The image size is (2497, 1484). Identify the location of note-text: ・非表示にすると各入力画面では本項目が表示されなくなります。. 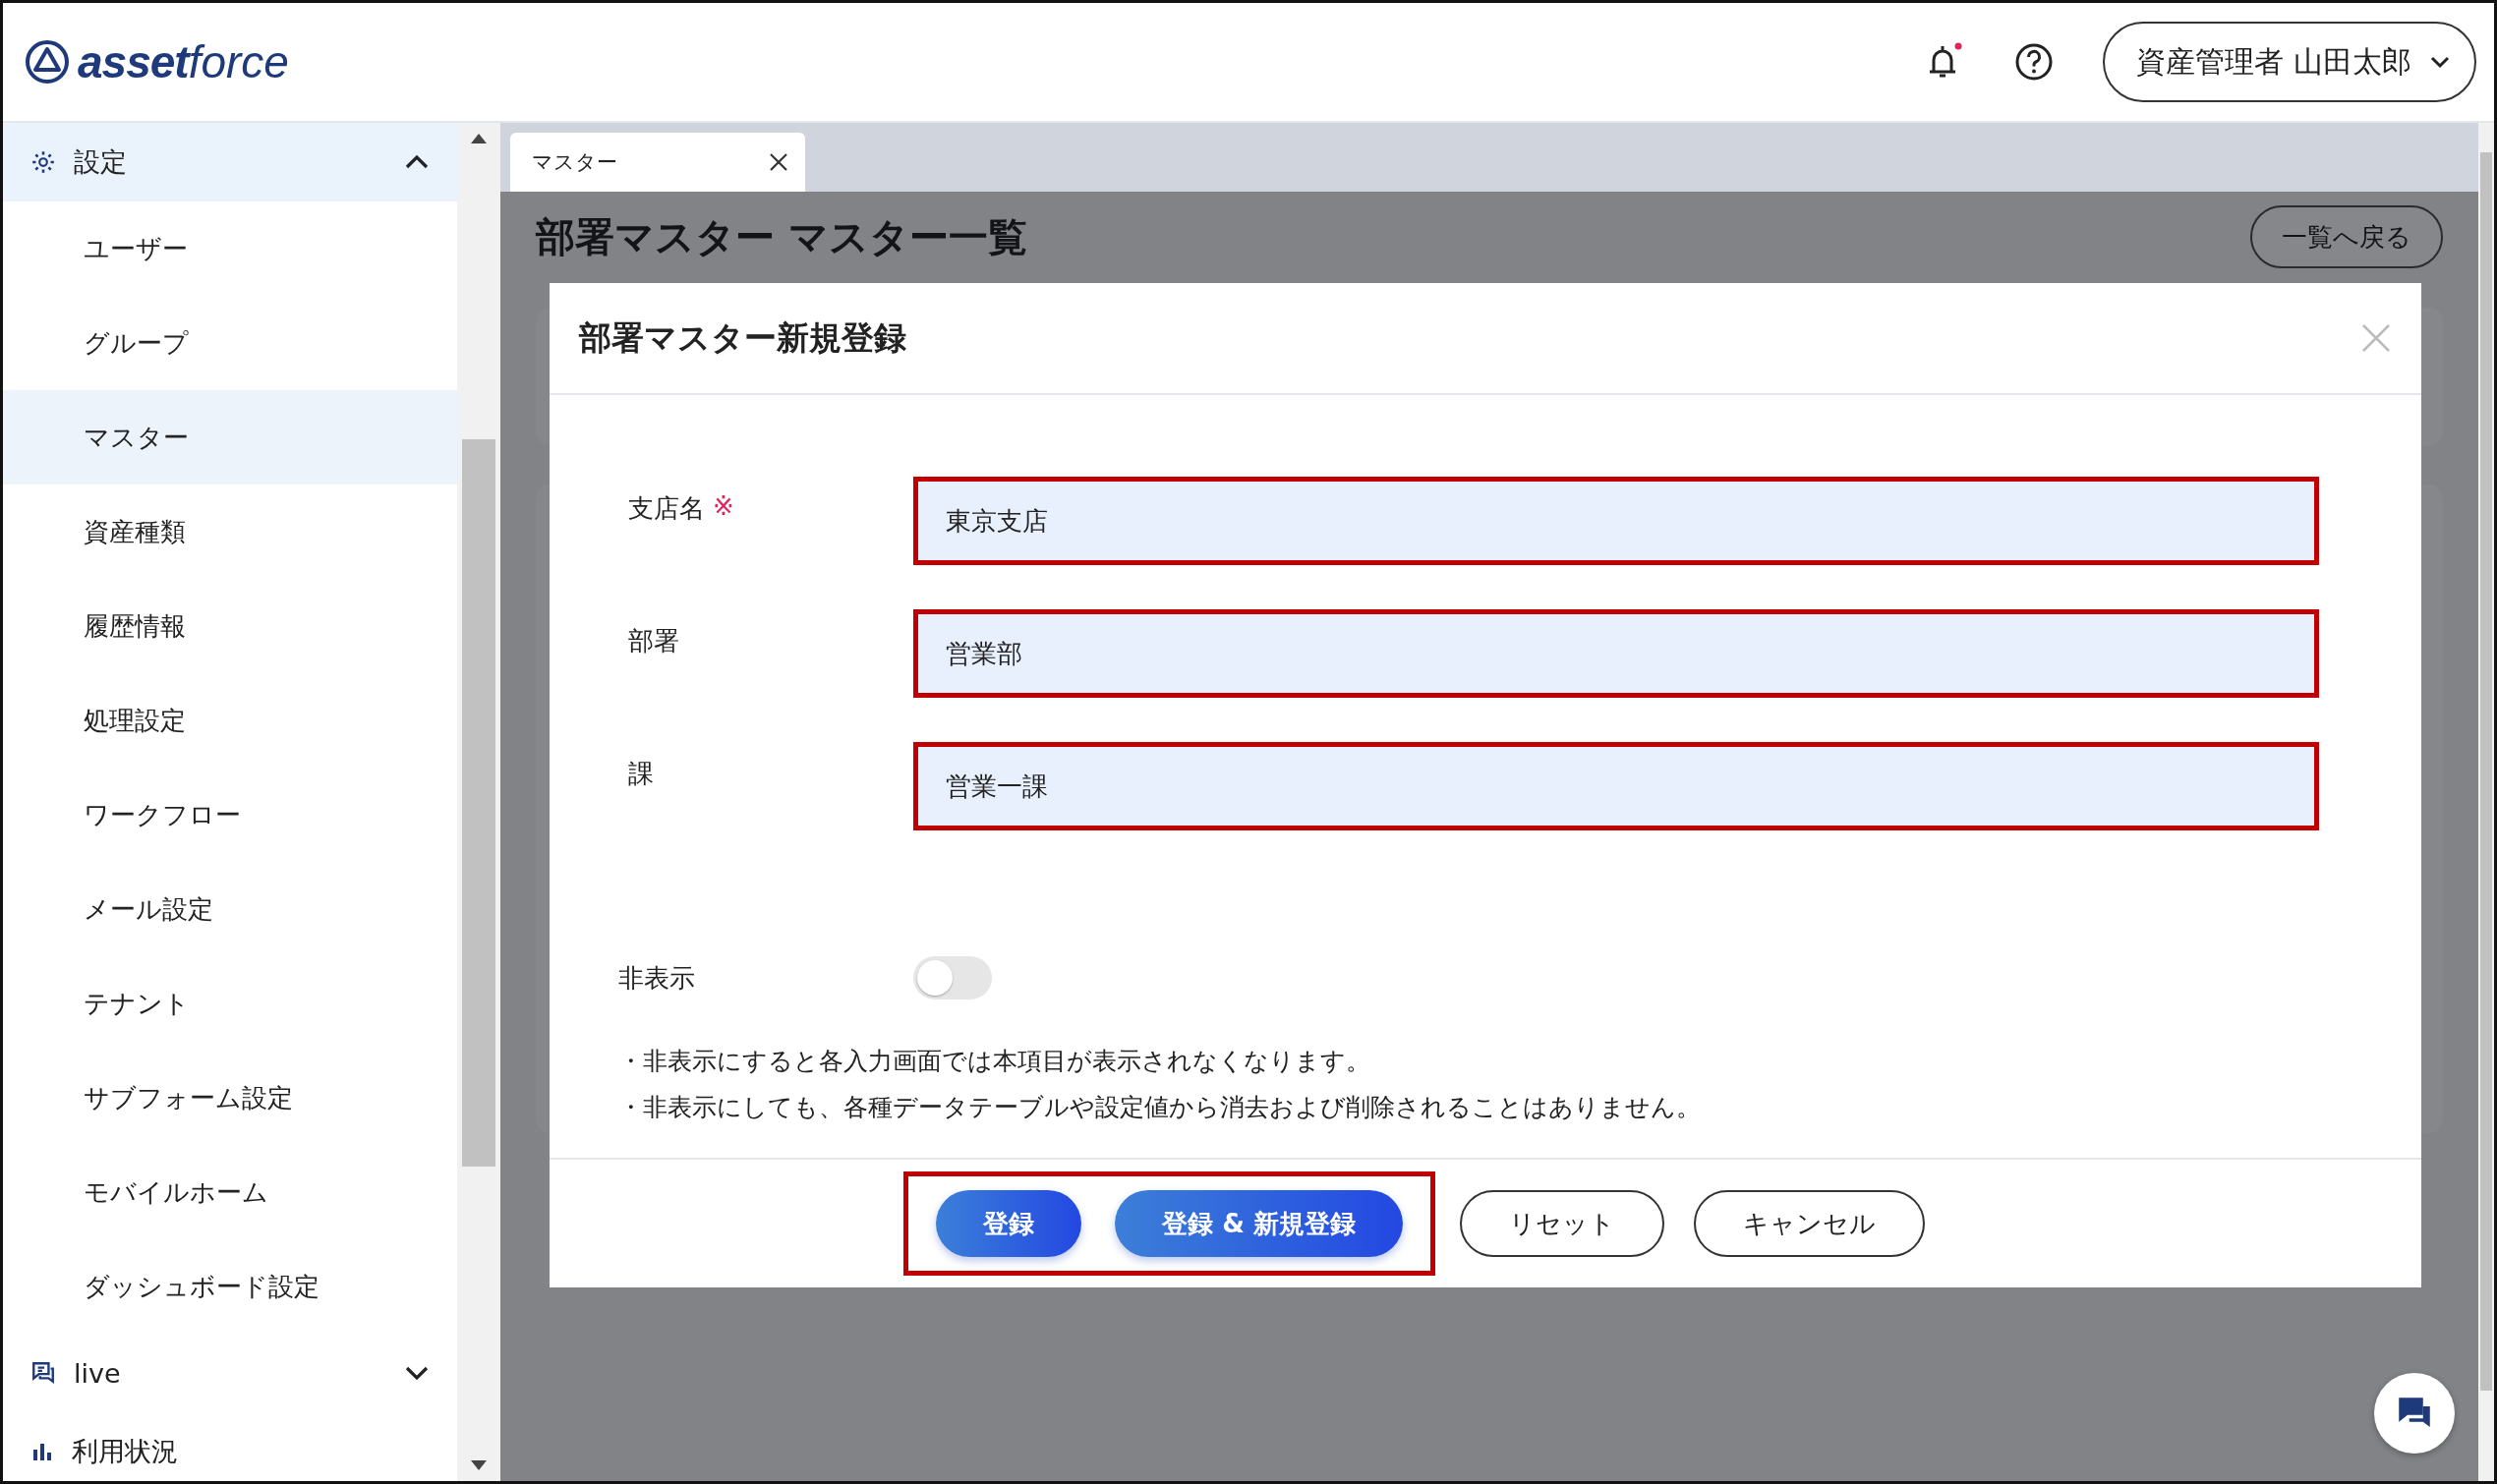
(995, 1061).